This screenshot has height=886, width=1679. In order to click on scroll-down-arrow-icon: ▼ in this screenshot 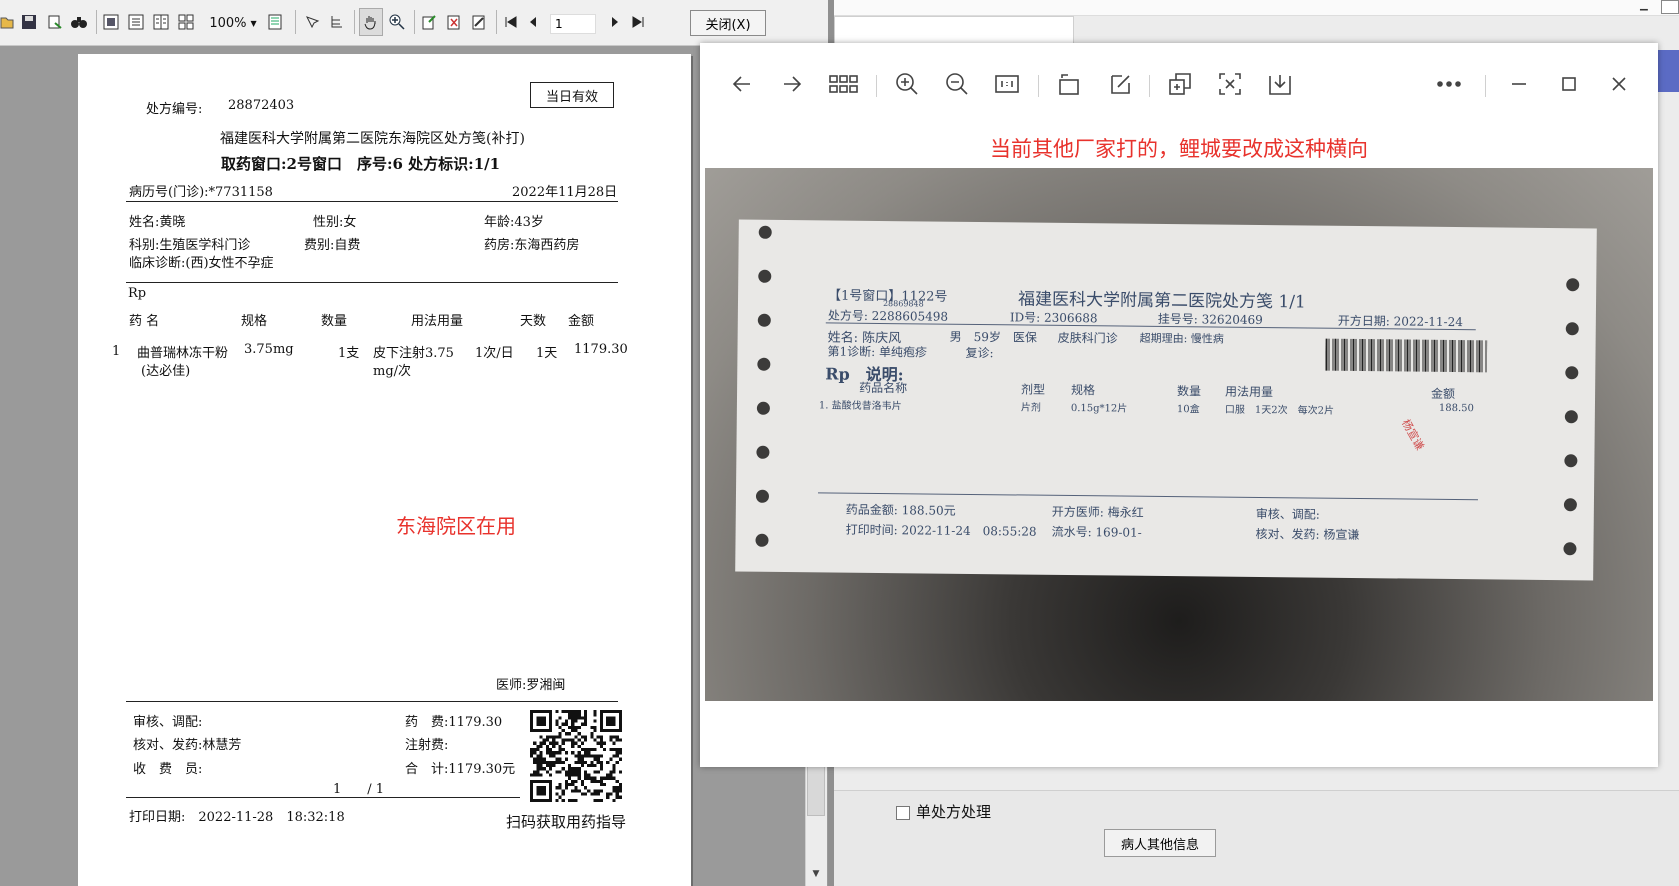, I will do `click(816, 874)`.